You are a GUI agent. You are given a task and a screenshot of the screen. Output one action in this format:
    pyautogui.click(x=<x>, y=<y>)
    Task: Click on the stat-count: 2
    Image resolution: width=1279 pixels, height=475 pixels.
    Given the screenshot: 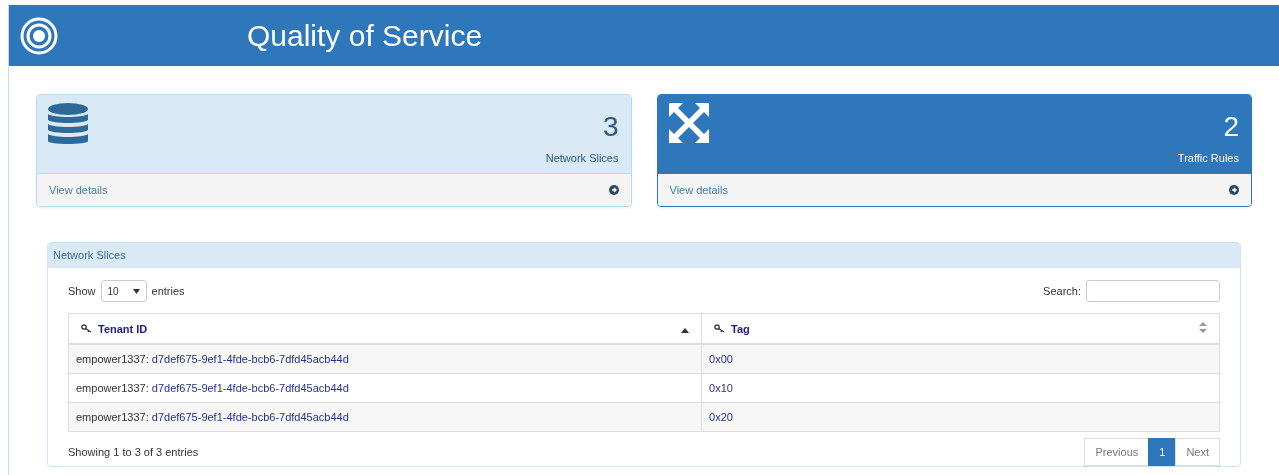 What is the action you would take?
    pyautogui.click(x=1230, y=127)
    